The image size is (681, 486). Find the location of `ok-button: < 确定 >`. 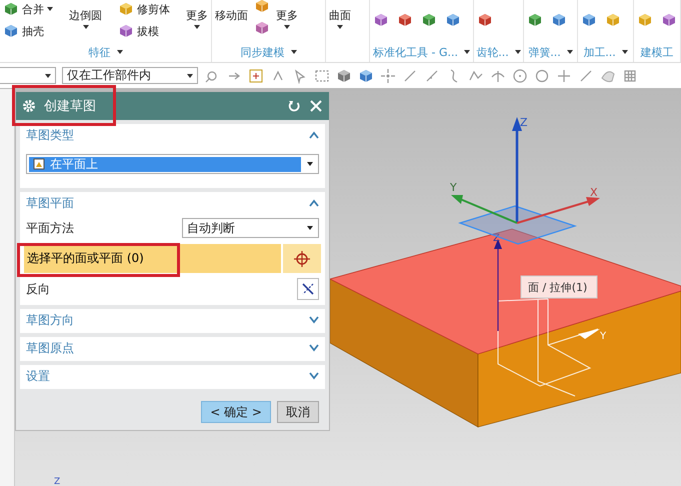

ok-button: < 确定 > is located at coordinates (236, 412).